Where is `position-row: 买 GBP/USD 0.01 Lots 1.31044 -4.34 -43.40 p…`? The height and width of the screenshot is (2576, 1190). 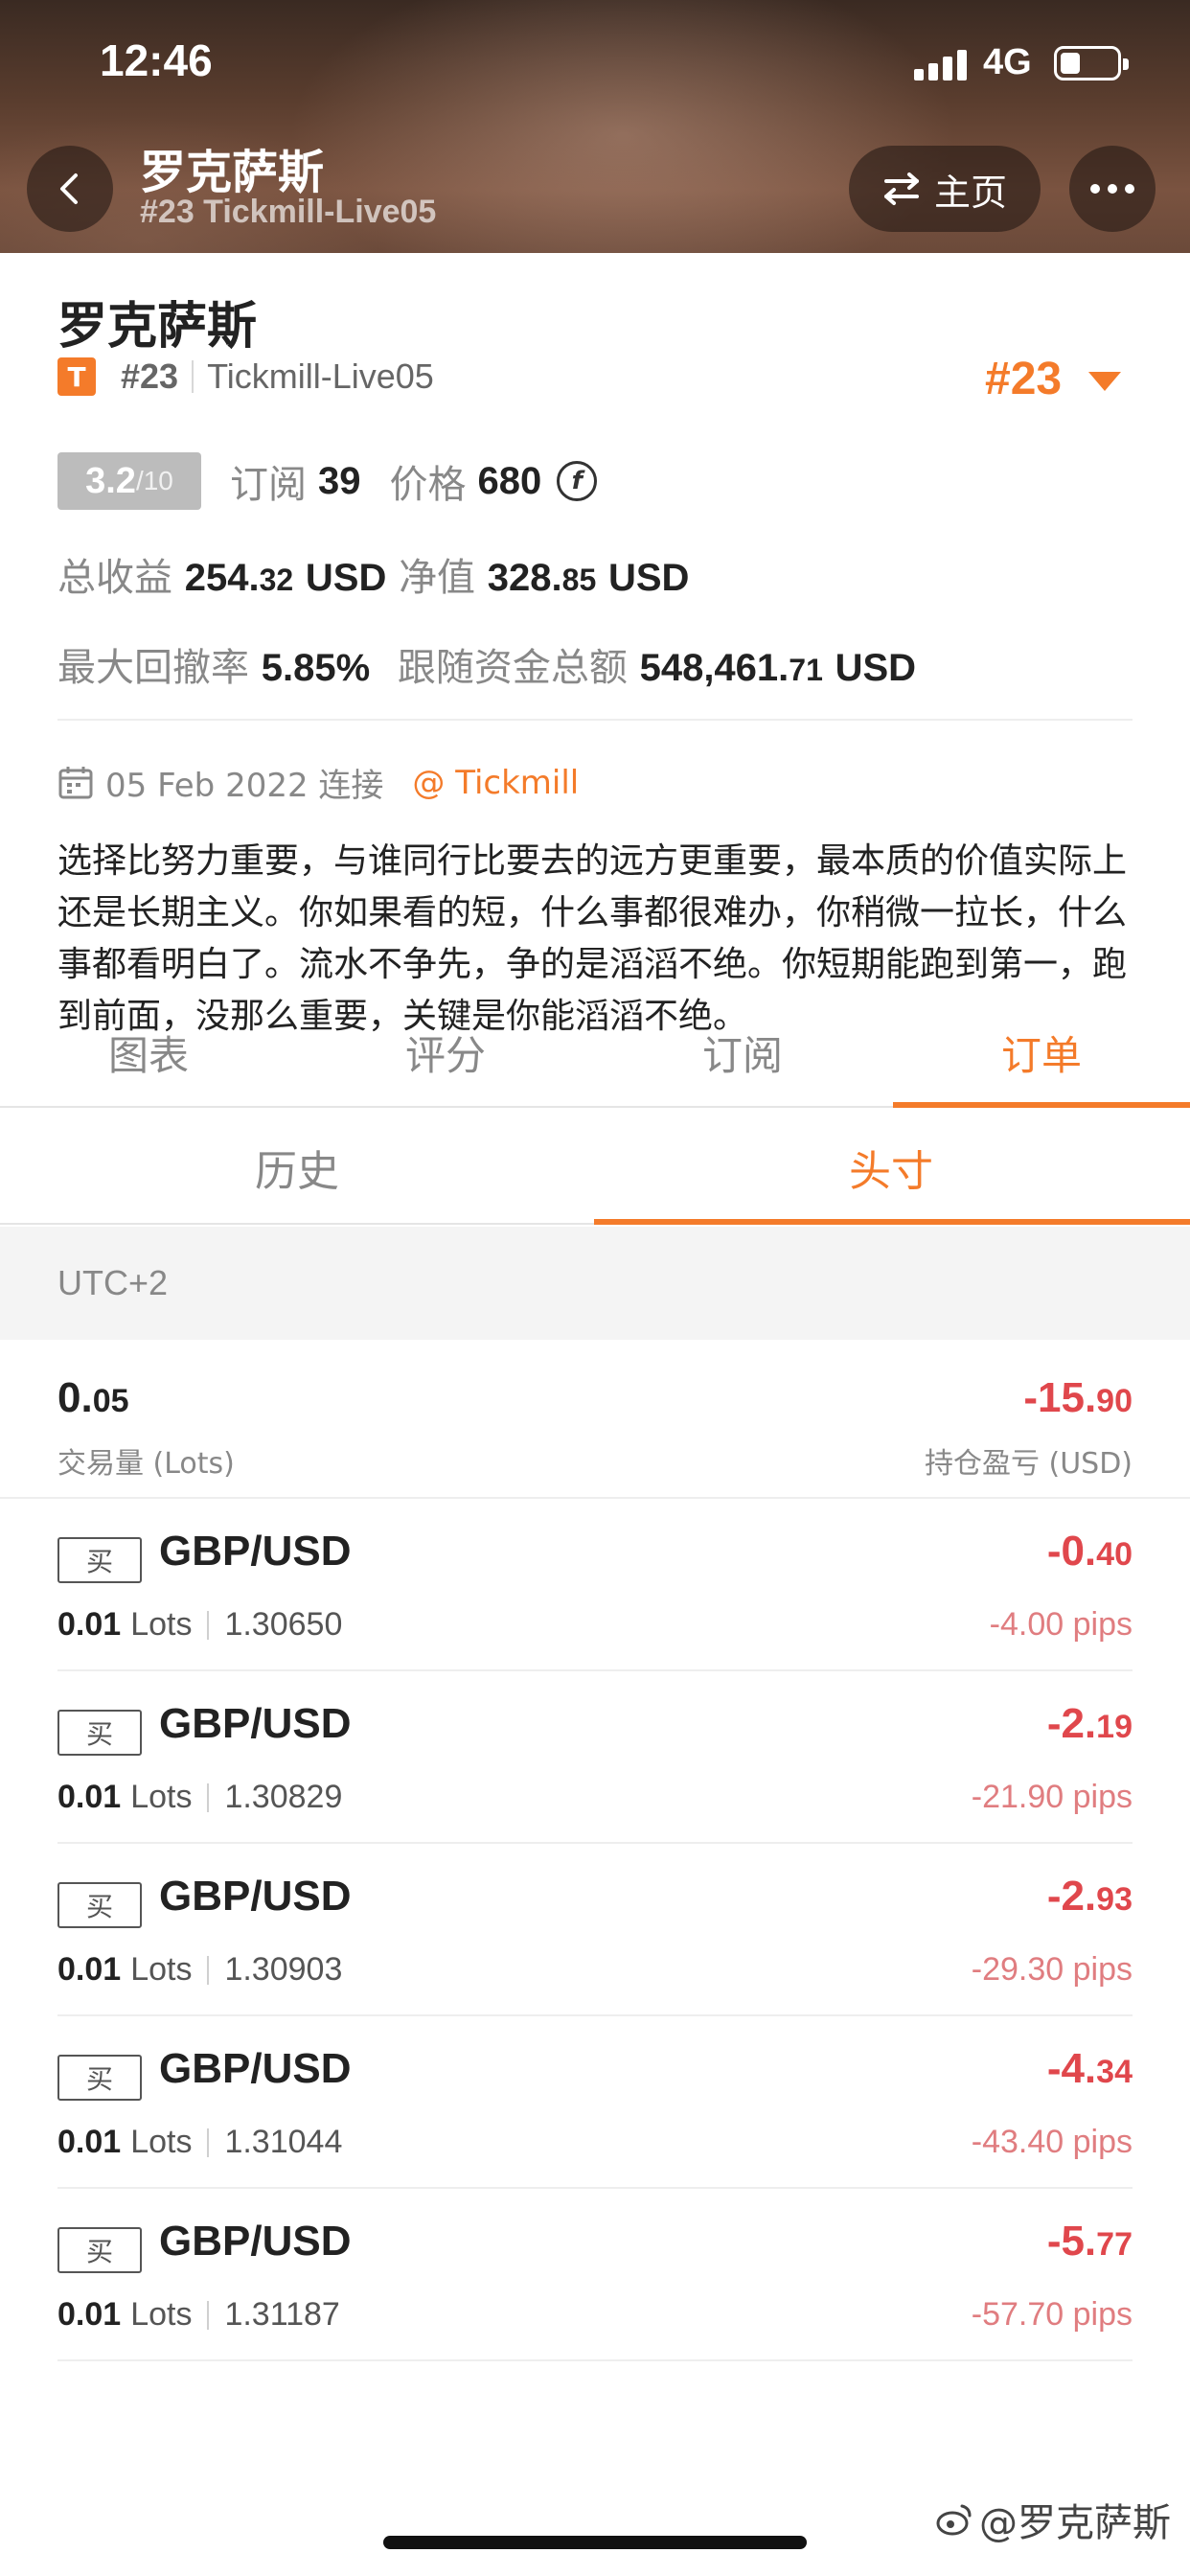 position-row: 买 GBP/USD 0.01 Lots 1.31044 -4.34 -43.40 p… is located at coordinates (595, 2102).